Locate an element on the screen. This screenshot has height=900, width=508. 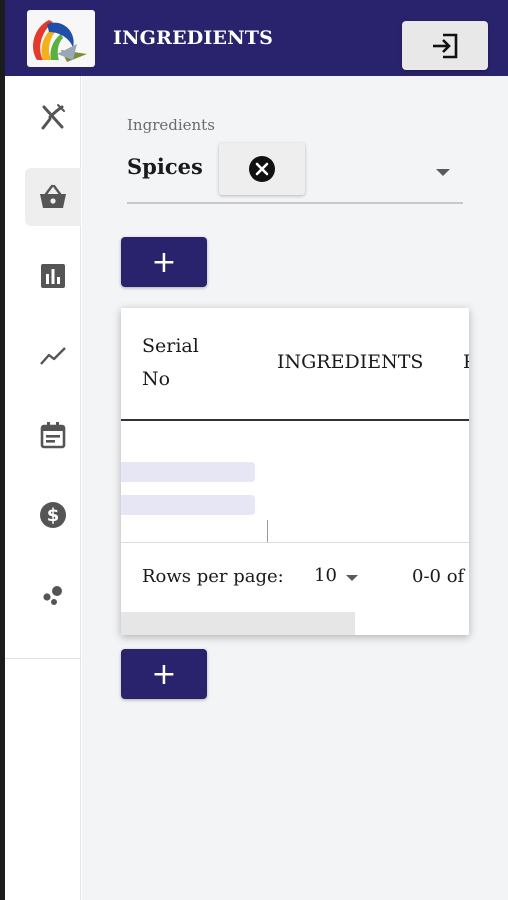
chevron-down-icon is located at coordinates (352, 578).